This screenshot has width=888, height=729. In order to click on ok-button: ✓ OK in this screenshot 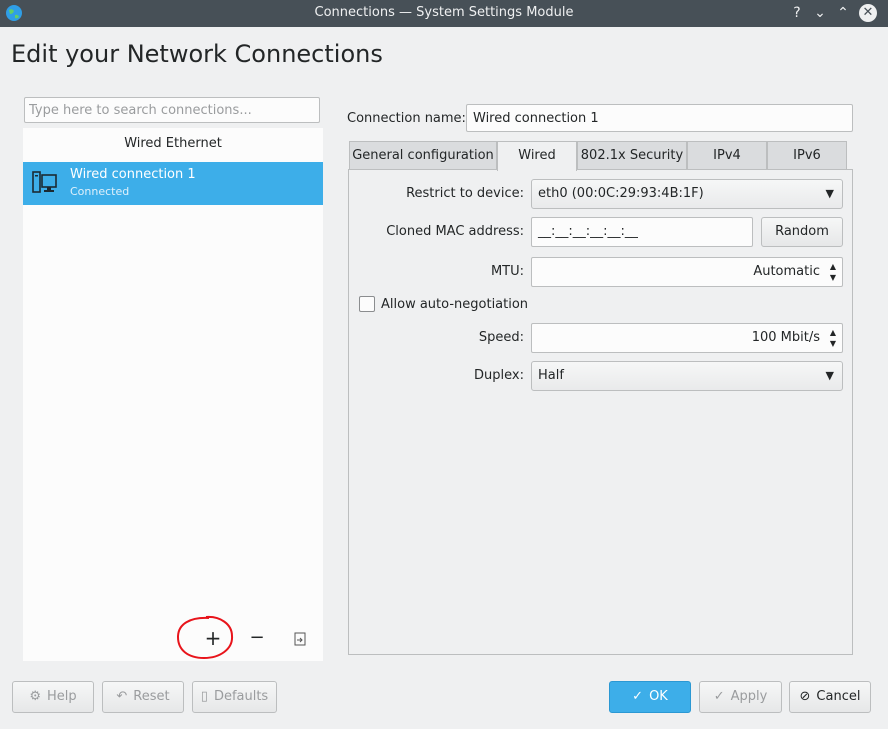, I will do `click(650, 697)`.